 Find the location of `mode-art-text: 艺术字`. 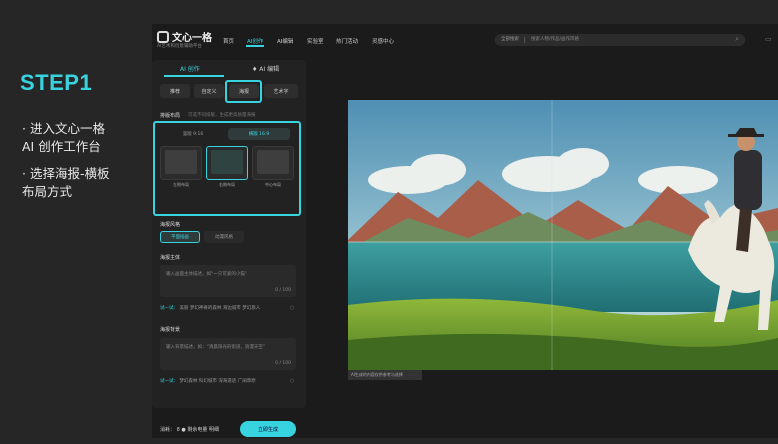

mode-art-text: 艺术字 is located at coordinates (281, 91).